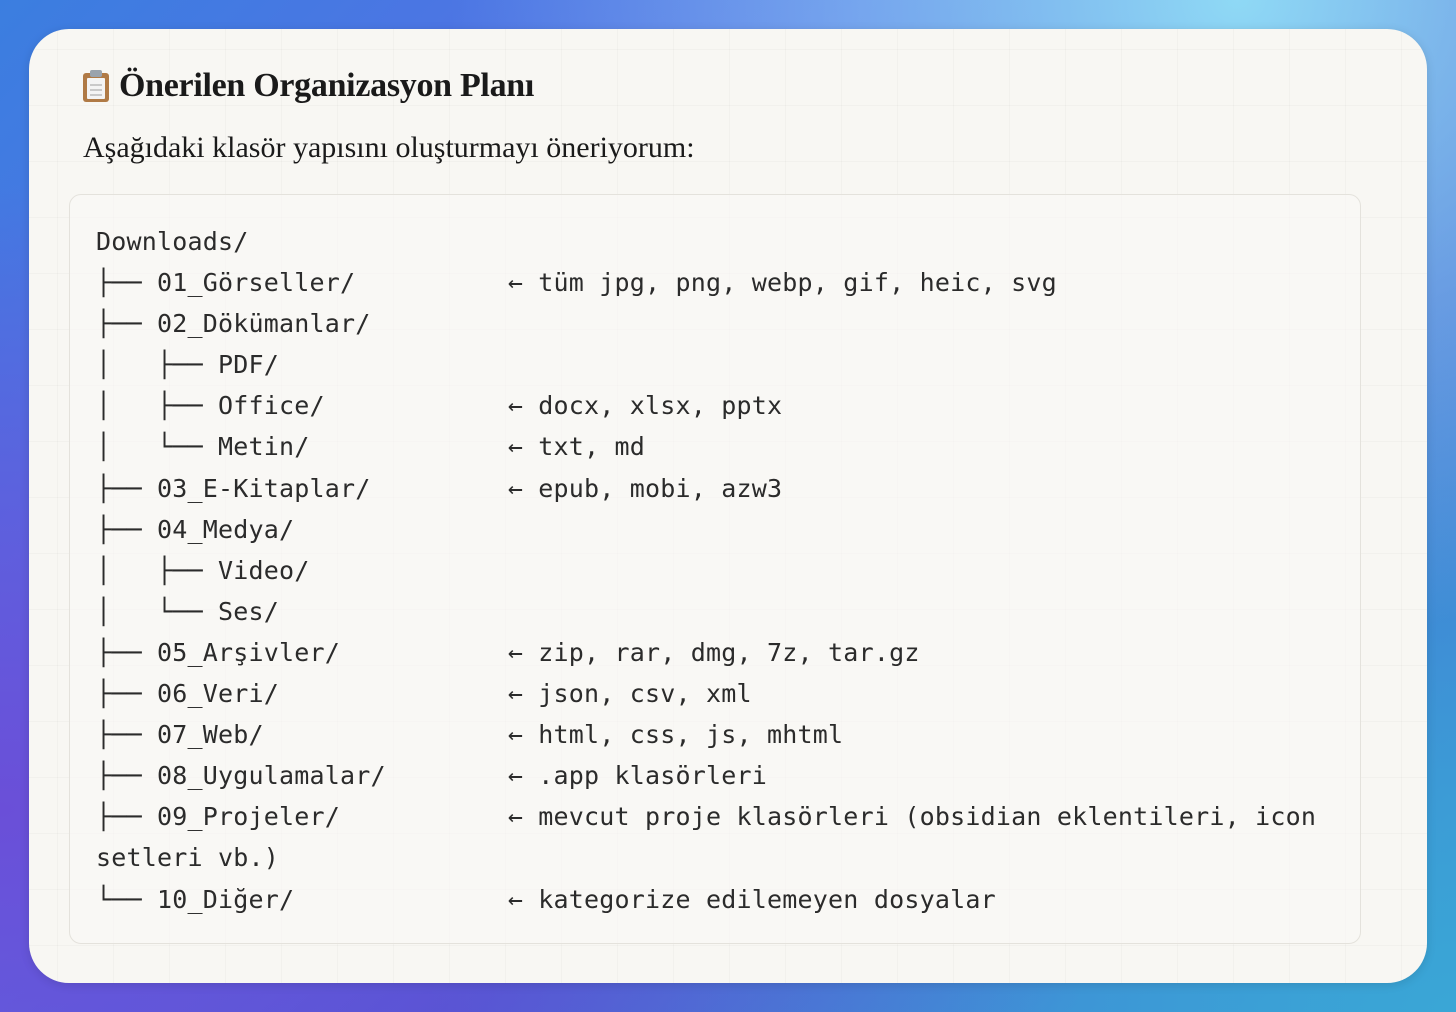  I want to click on tree-line: ├── 04_Medya/, so click(195, 529).